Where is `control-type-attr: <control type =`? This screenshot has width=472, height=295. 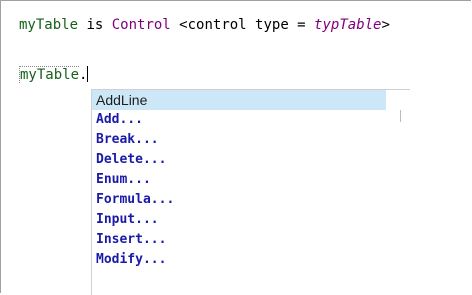
control-type-attr: <control type = is located at coordinates (242, 25).